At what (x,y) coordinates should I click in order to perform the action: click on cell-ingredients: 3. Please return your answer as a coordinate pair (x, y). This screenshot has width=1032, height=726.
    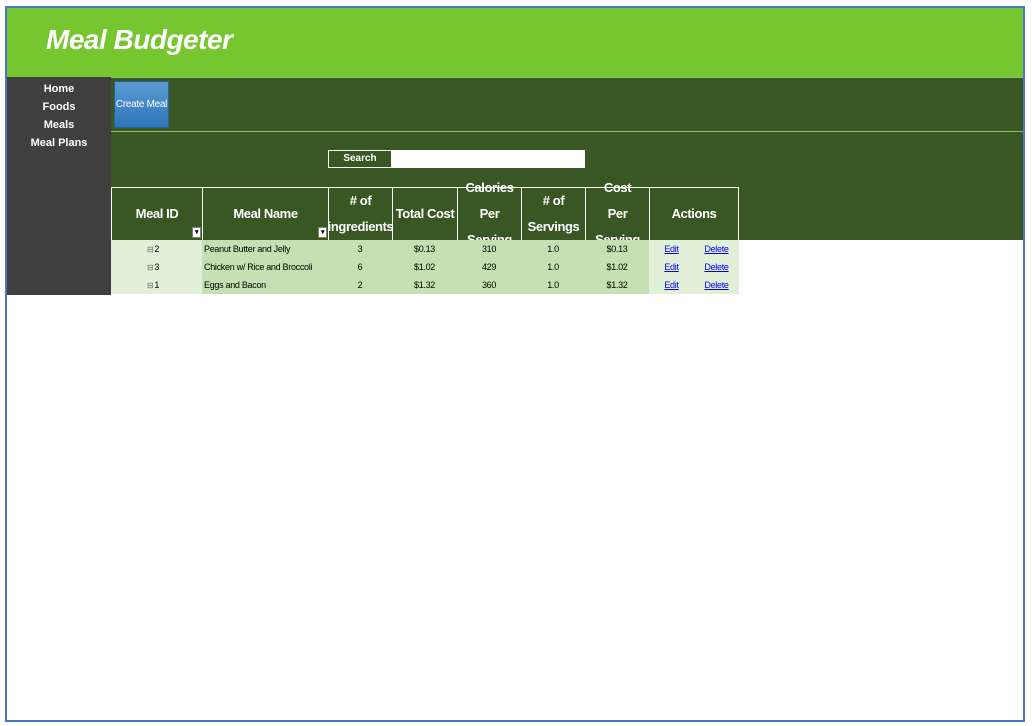
    Looking at the image, I should click on (360, 249).